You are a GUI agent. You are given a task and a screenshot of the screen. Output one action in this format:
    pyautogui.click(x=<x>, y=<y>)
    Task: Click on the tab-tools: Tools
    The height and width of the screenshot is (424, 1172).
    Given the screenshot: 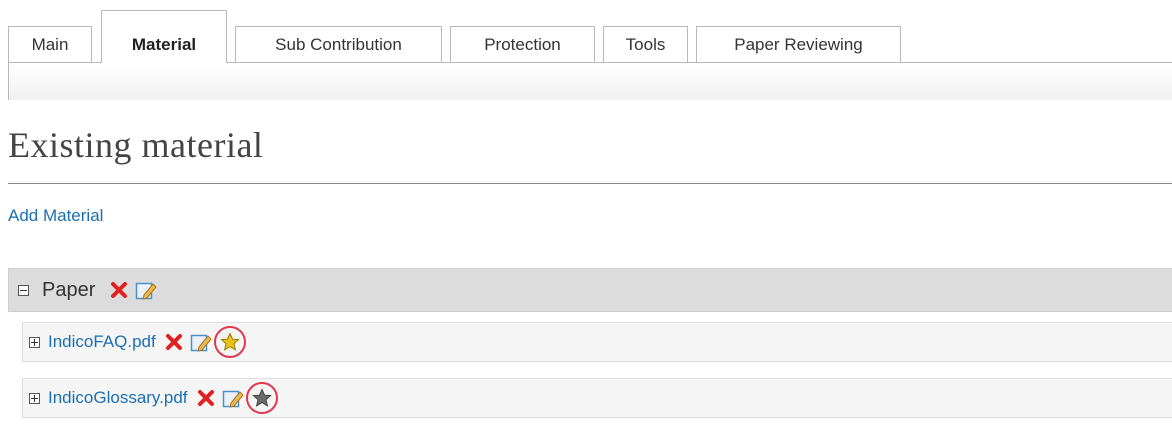 What is the action you would take?
    pyautogui.click(x=645, y=44)
    